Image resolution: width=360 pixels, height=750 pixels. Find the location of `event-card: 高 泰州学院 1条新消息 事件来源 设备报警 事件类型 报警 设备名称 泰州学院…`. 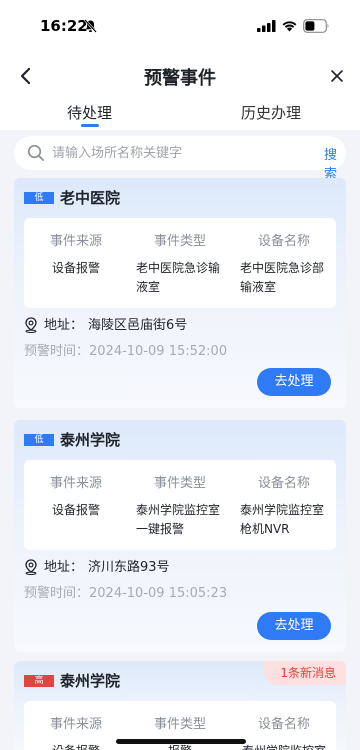

event-card: 高 泰州学院 1条新消息 事件来源 设备报警 事件类型 报警 设备名称 泰州学院… is located at coordinates (180, 705).